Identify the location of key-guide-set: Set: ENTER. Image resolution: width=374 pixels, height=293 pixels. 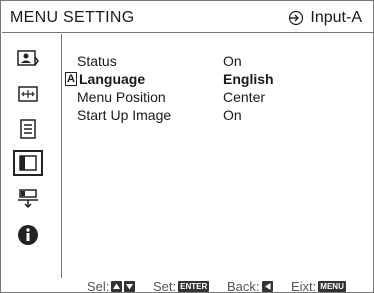
(181, 285).